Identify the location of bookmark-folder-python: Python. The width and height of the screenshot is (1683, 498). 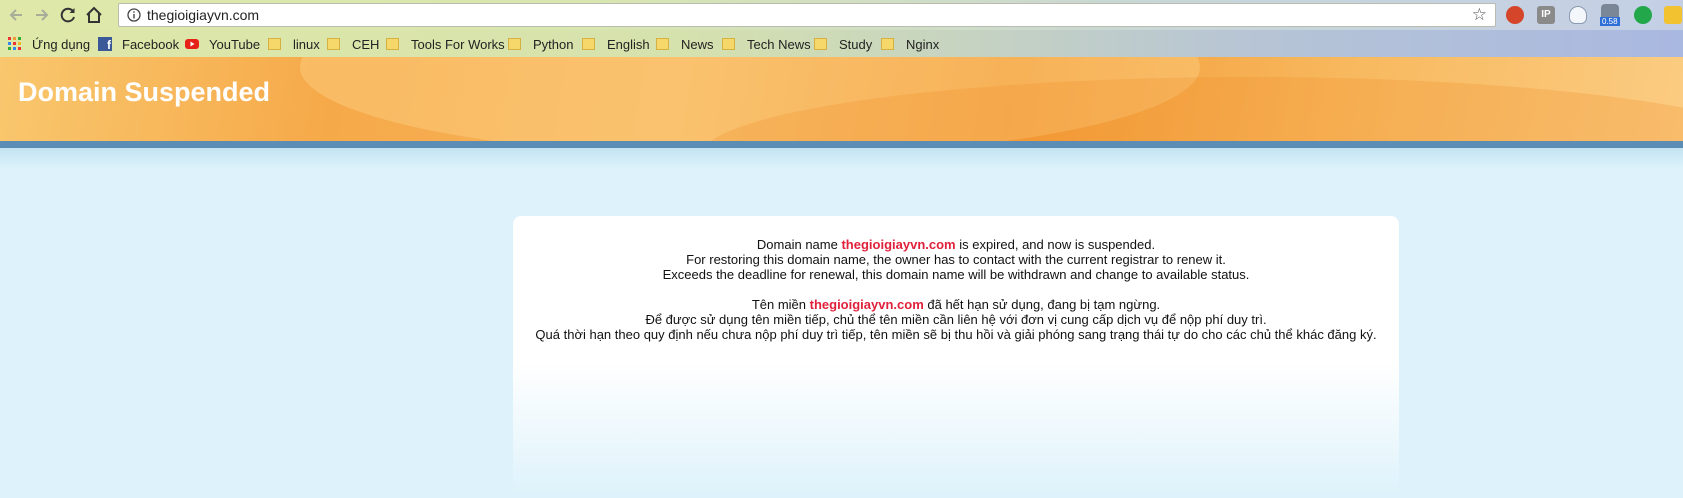
(540, 44).